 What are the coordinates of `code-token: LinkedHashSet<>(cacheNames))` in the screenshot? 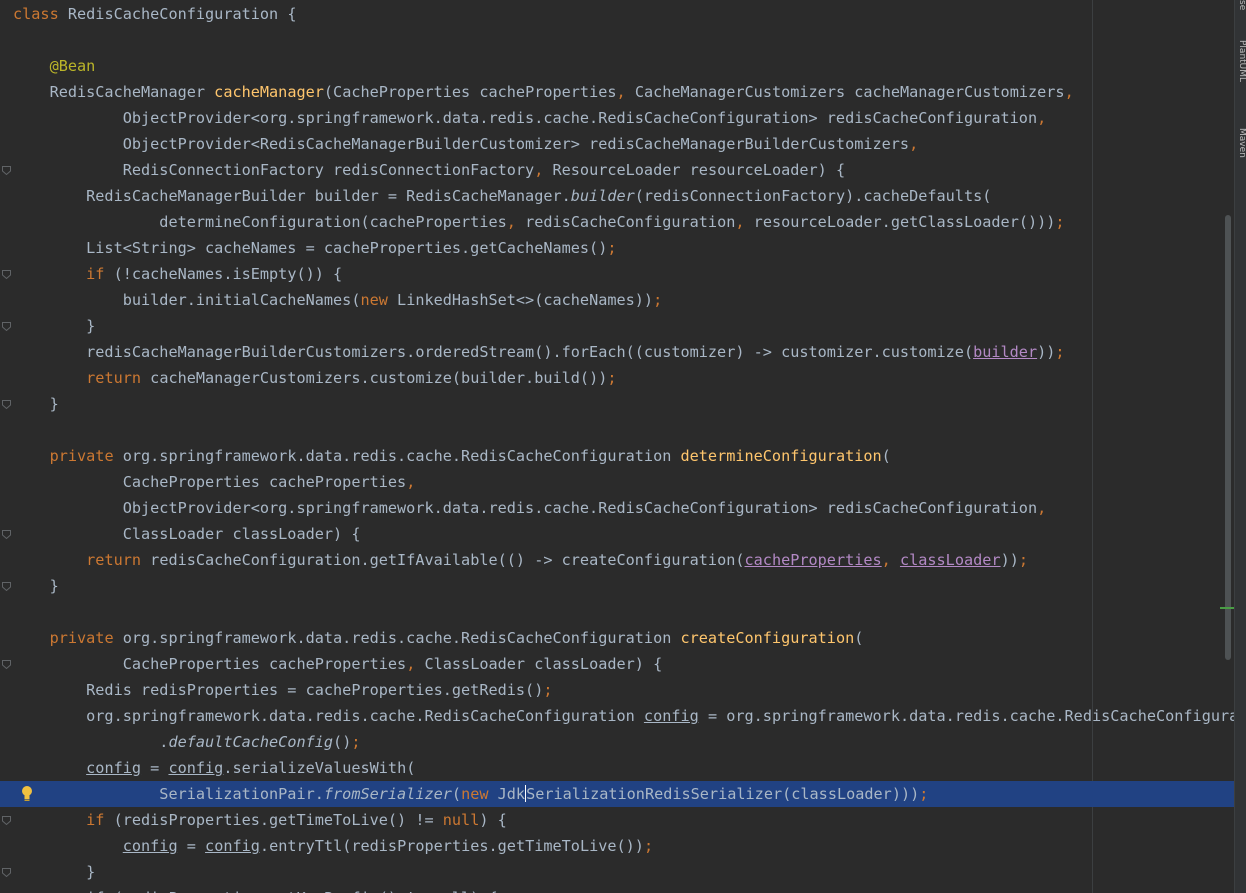 It's located at (525, 300).